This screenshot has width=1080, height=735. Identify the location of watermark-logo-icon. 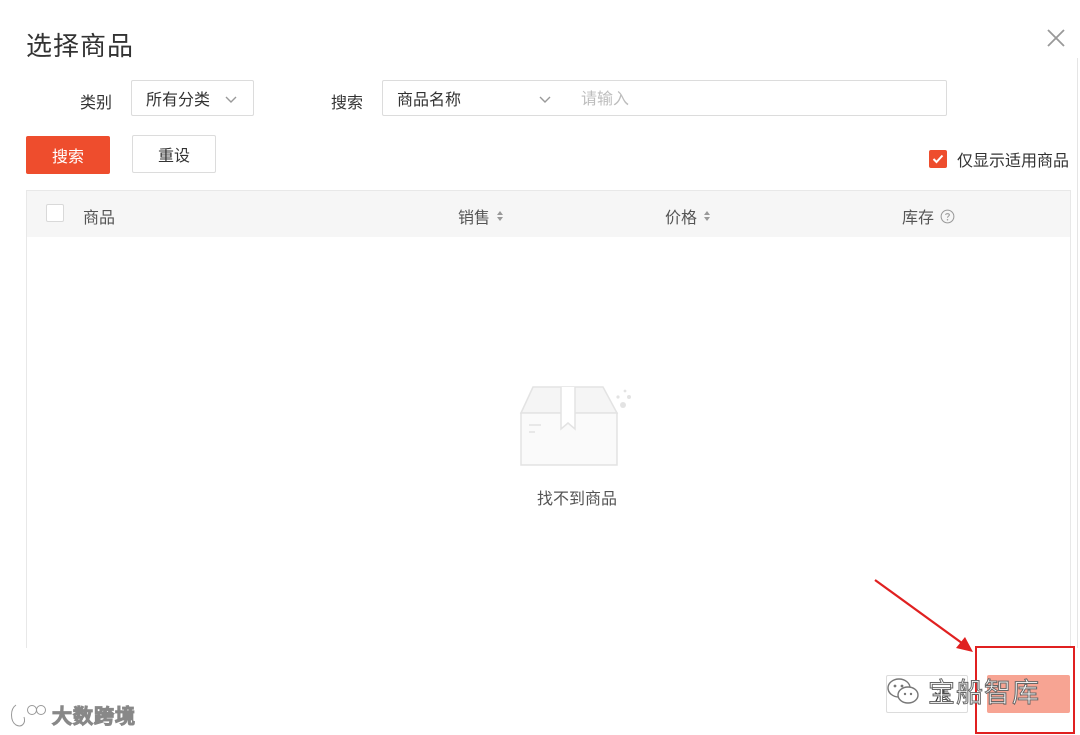
(28, 715).